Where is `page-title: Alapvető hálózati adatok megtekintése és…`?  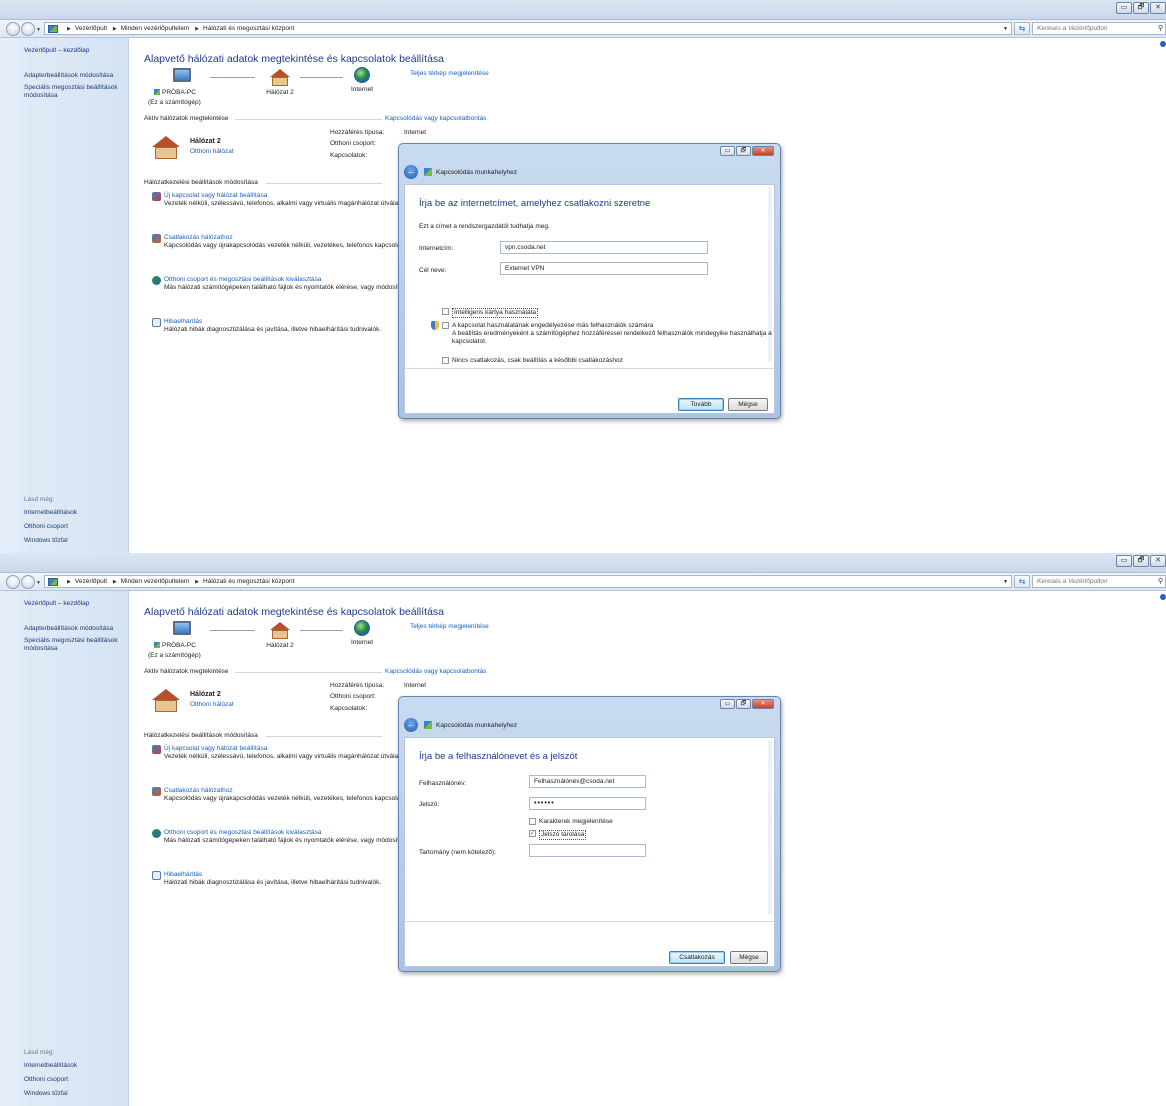 page-title: Alapvető hálózati adatok megtekintése és… is located at coordinates (294, 59).